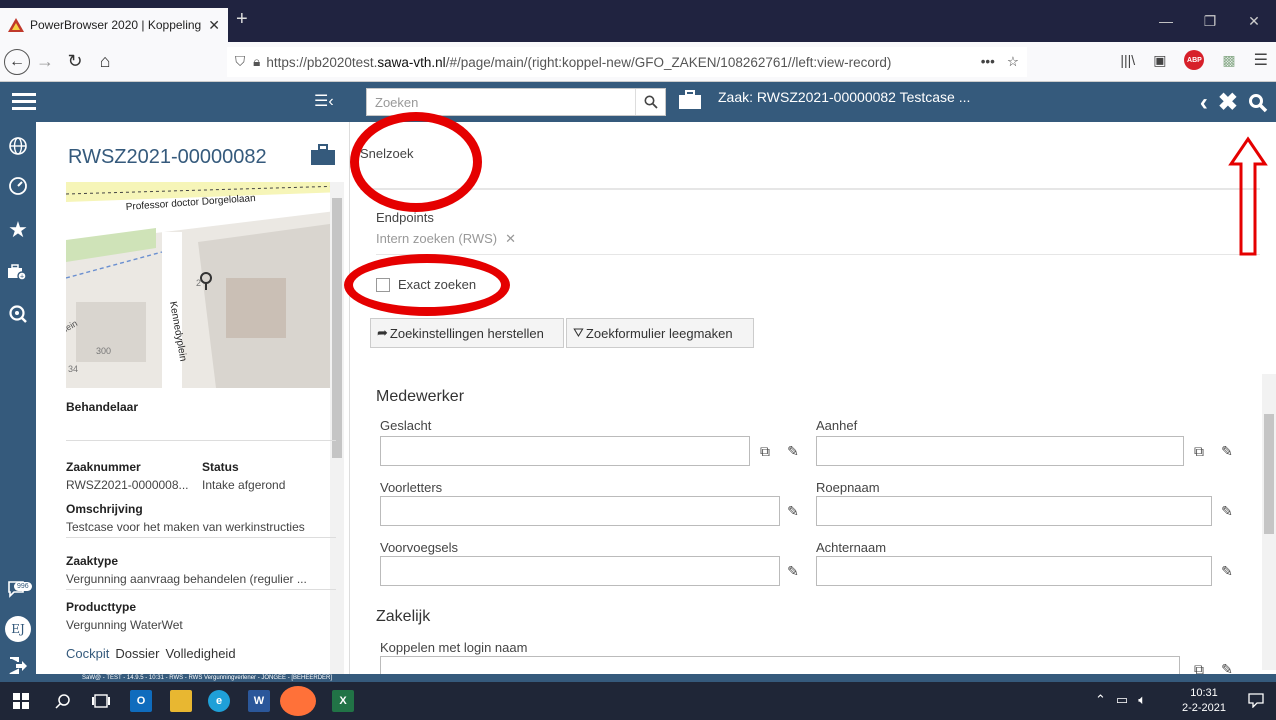 This screenshot has width=1276, height=720. I want to click on outlook-icon: O, so click(141, 701).